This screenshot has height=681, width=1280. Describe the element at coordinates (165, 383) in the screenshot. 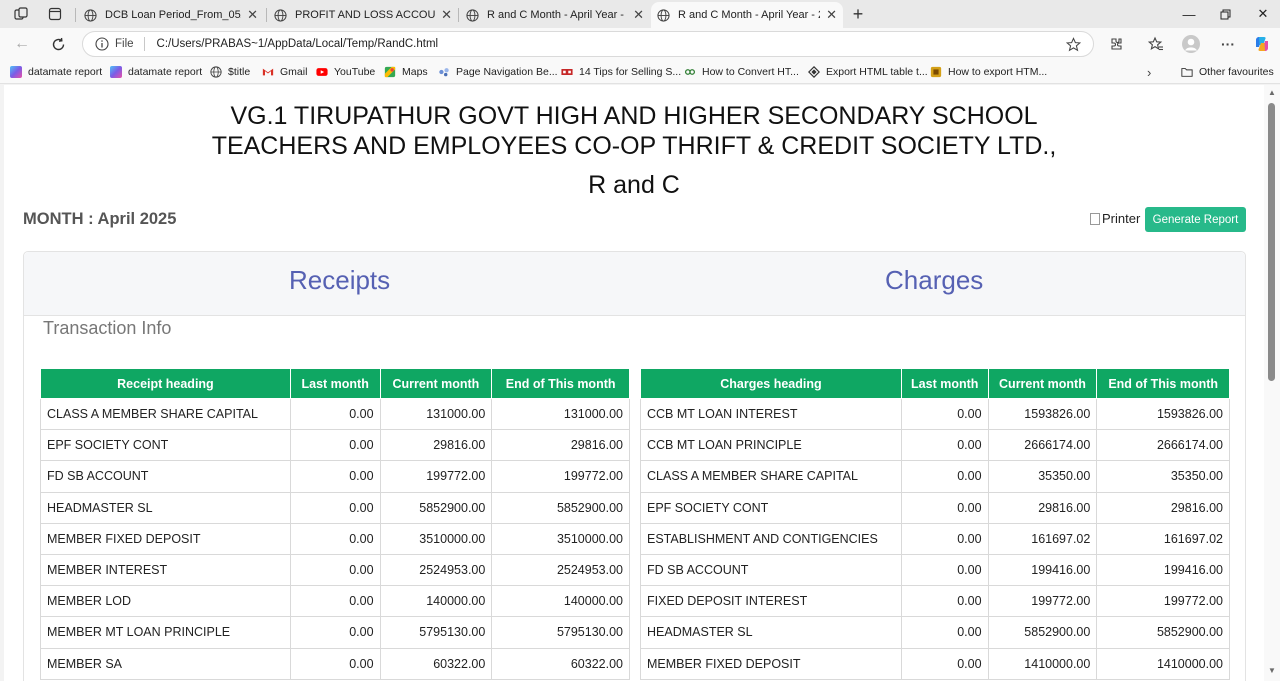

I see `column-header: Receipt heading` at that location.